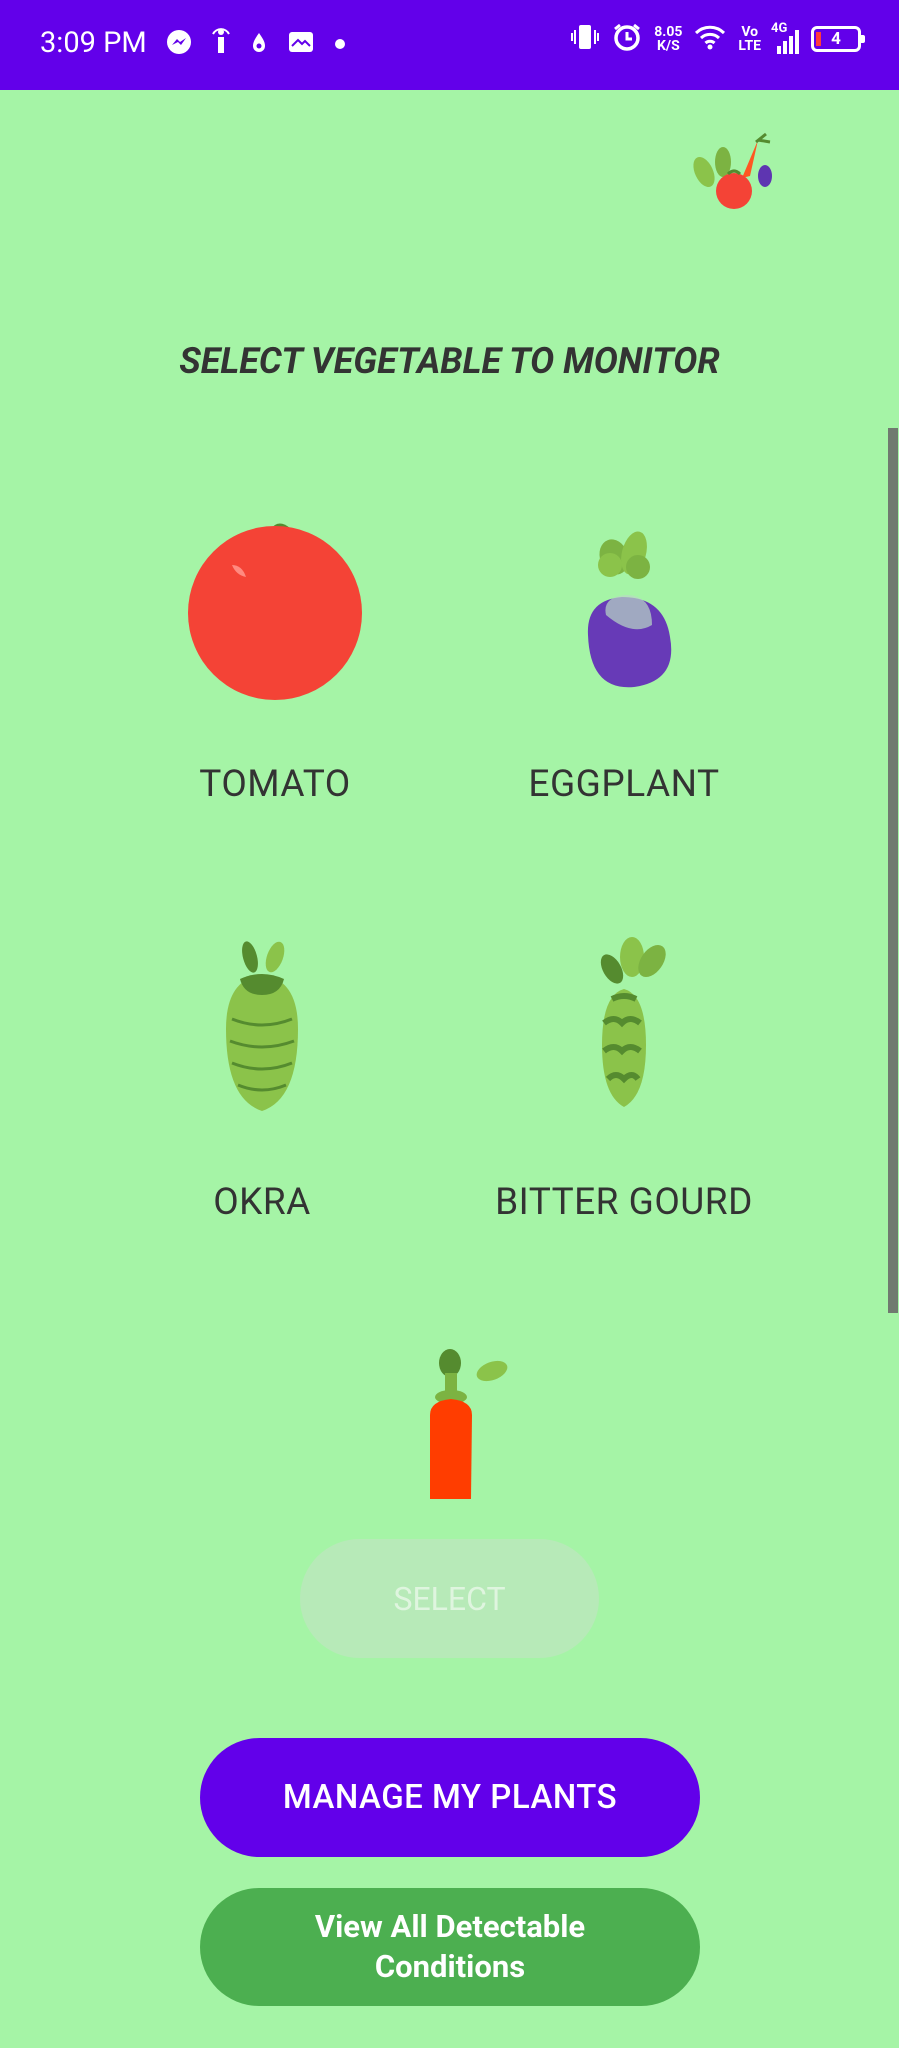  Describe the element at coordinates (450, 1797) in the screenshot. I see `manage-my-plants-button: MANAGE MY PLANTS` at that location.